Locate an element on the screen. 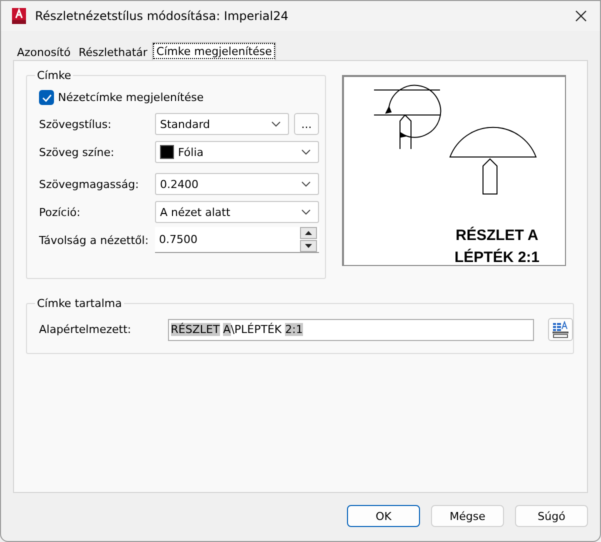  window-title: Részletnézetstílus módosítása: Imperial24 is located at coordinates (162, 16).